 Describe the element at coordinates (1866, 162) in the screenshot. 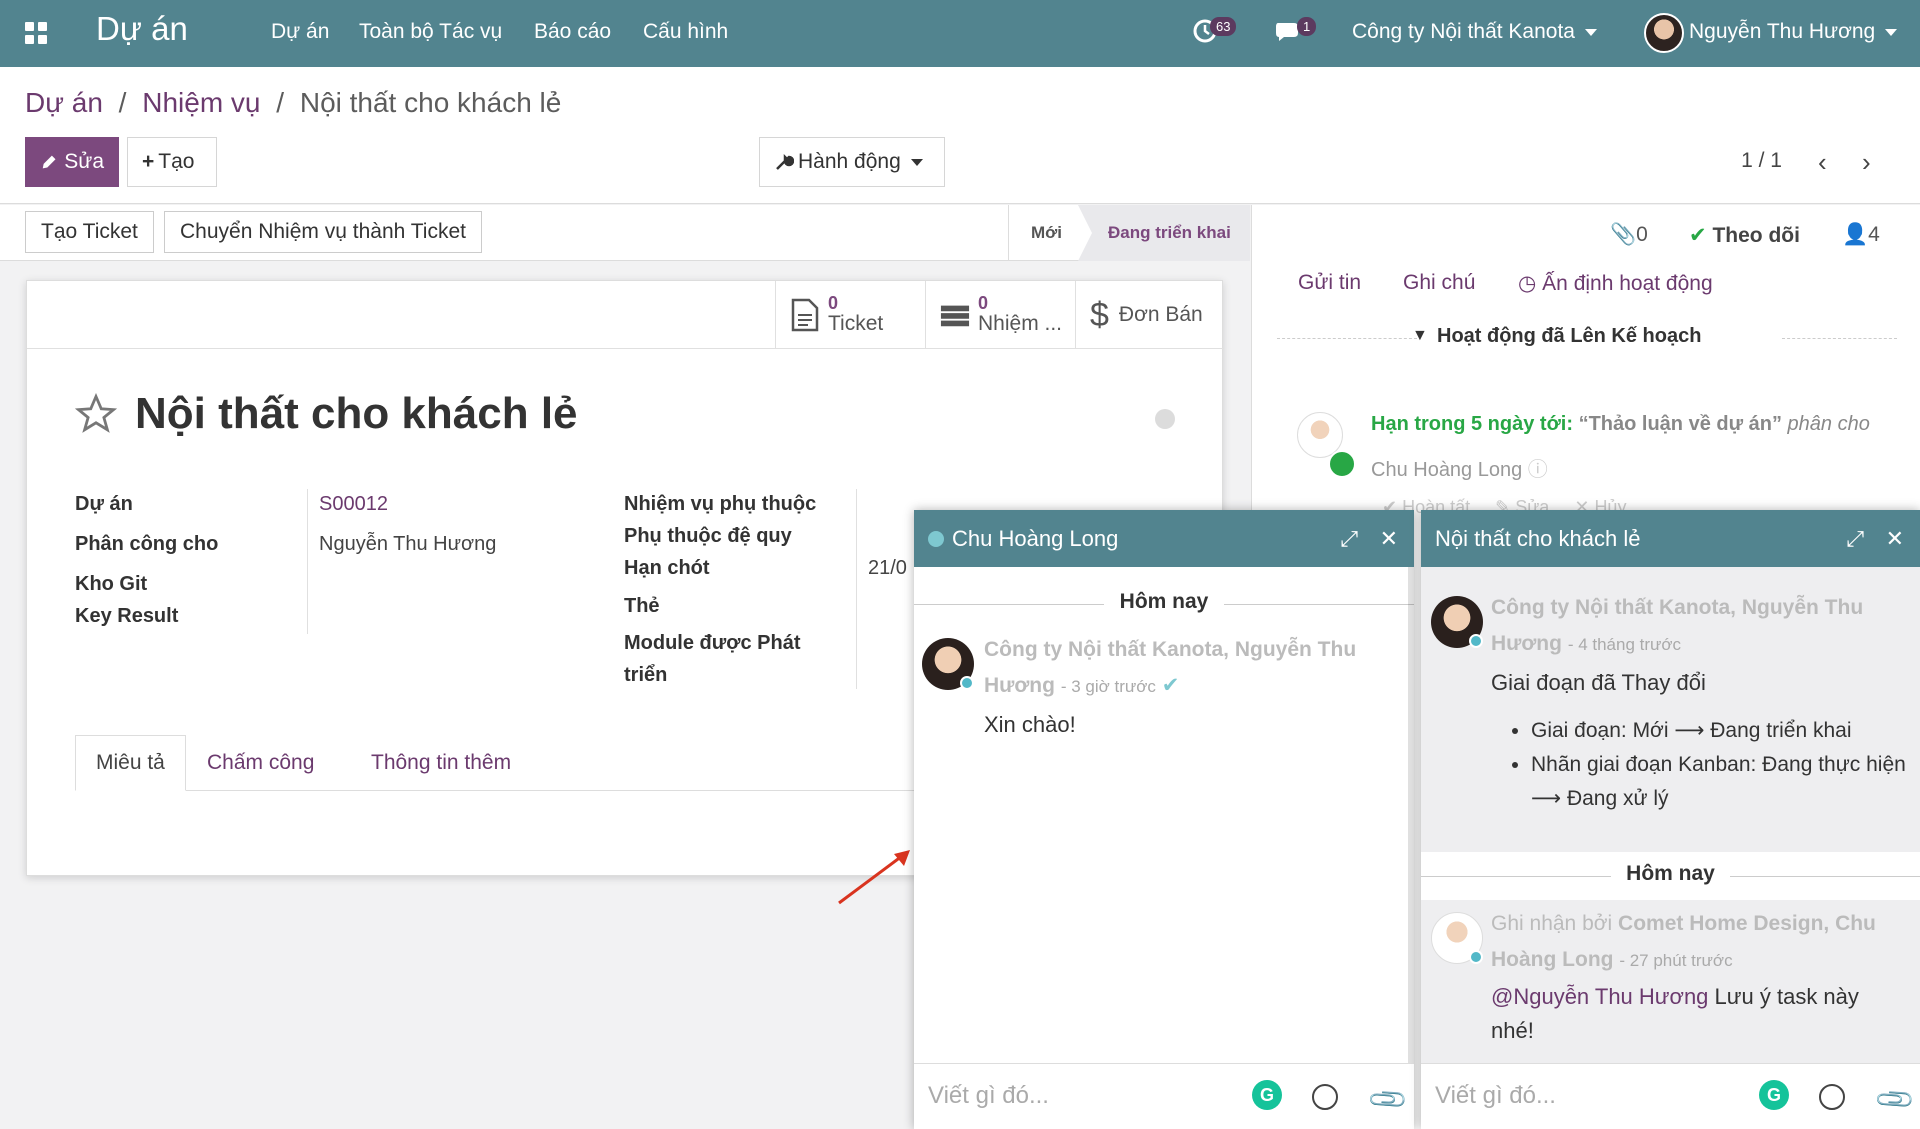

I see `pager-next-icon: ›` at that location.